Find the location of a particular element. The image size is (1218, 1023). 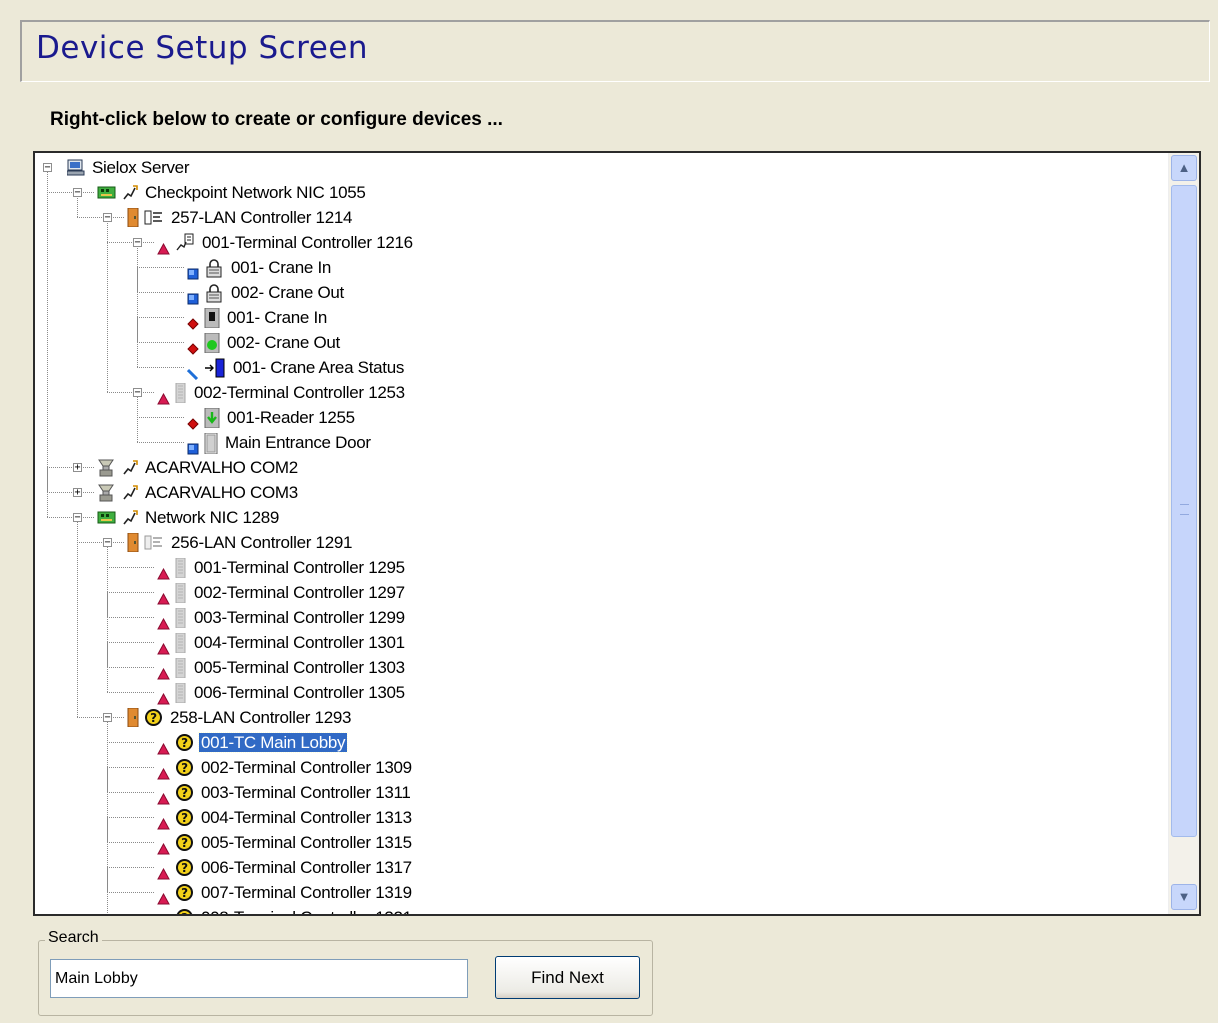

tree-node: 003-Terminal Controller 1299 is located at coordinates (282, 617).